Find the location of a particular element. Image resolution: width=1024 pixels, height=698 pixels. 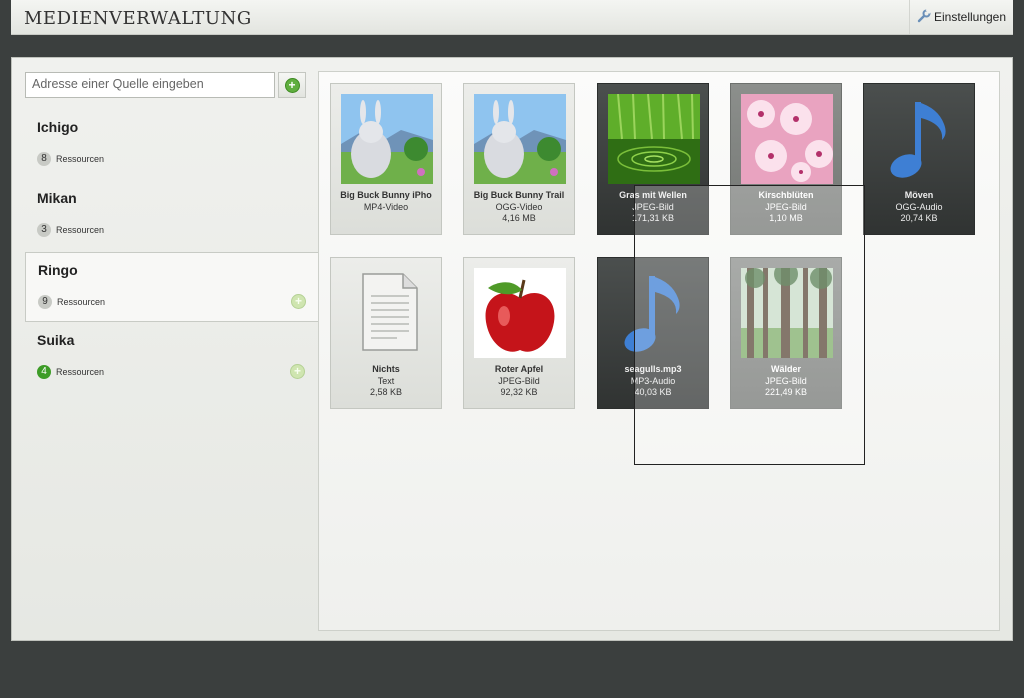

app-title: MEDIENVERWALTUNG is located at coordinates (138, 18).